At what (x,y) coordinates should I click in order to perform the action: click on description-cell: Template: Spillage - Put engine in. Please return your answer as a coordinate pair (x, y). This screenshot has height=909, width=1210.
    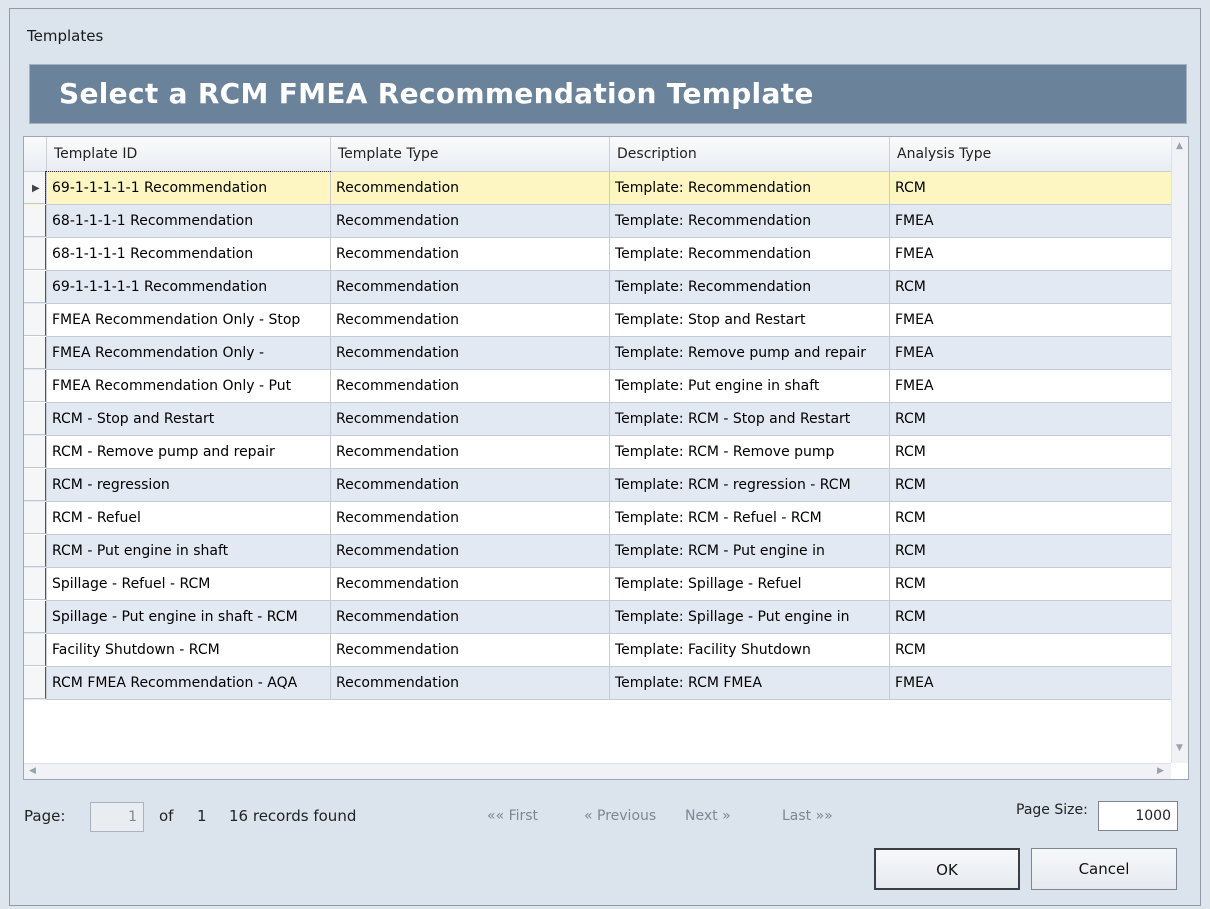
    Looking at the image, I should click on (749, 617).